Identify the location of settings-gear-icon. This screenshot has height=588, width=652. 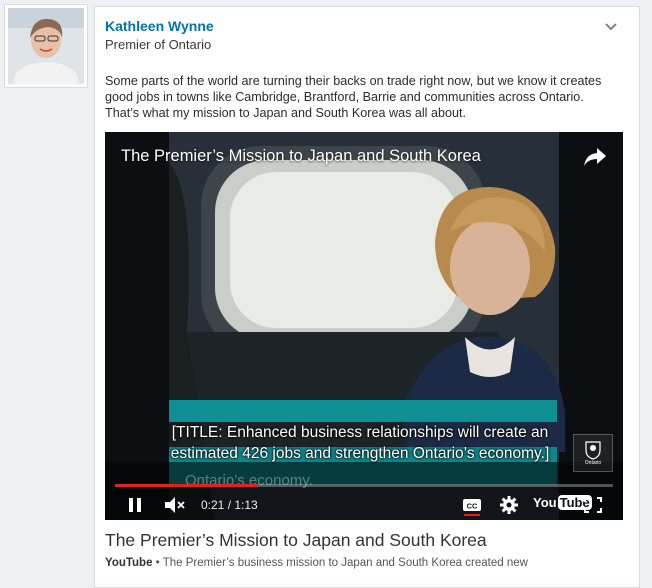
(509, 505).